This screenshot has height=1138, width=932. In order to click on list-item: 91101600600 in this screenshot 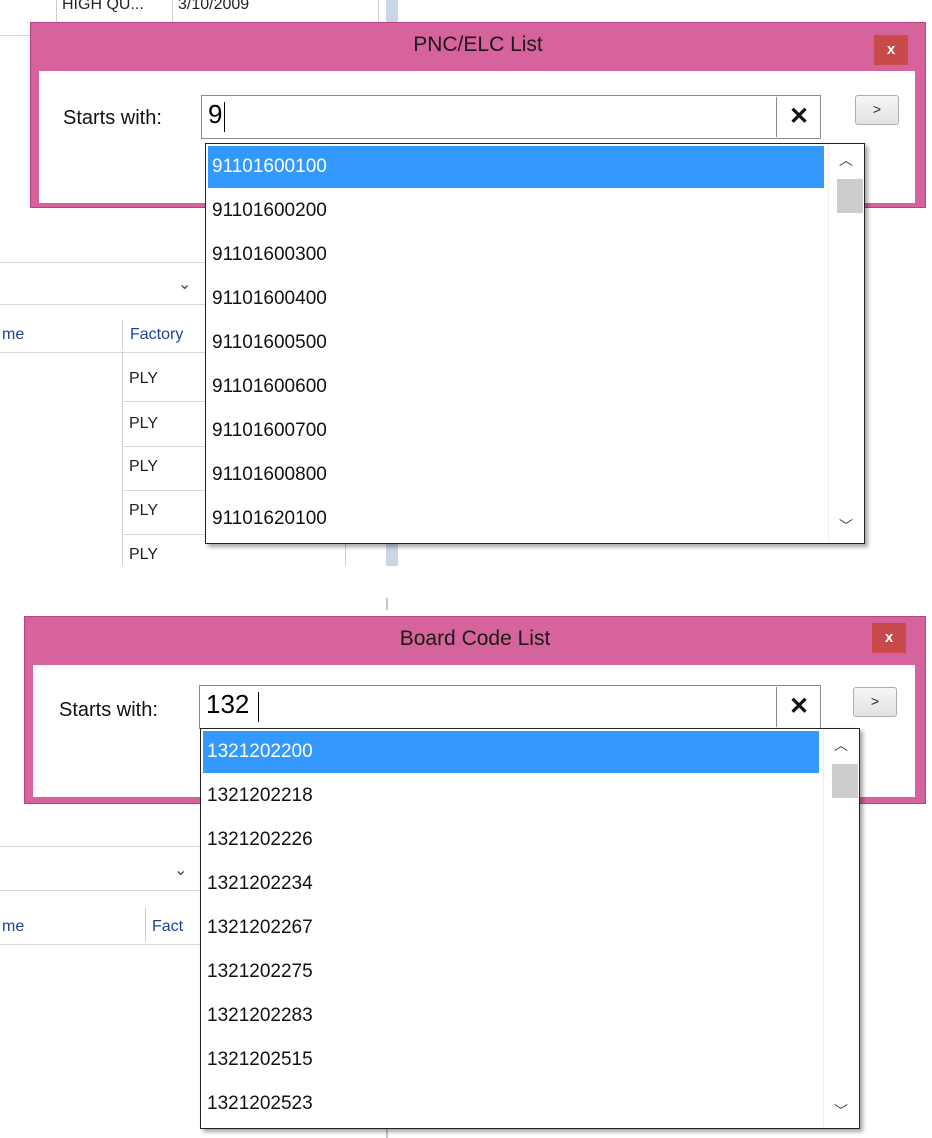, I will do `click(516, 387)`.